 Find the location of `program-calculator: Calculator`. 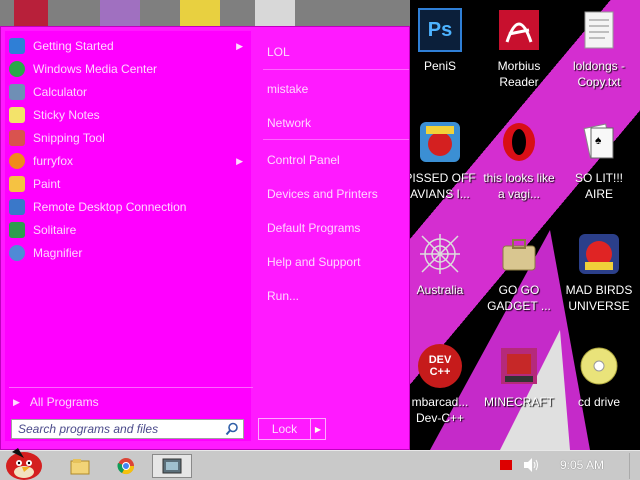

program-calculator: Calculator is located at coordinates (129, 92).